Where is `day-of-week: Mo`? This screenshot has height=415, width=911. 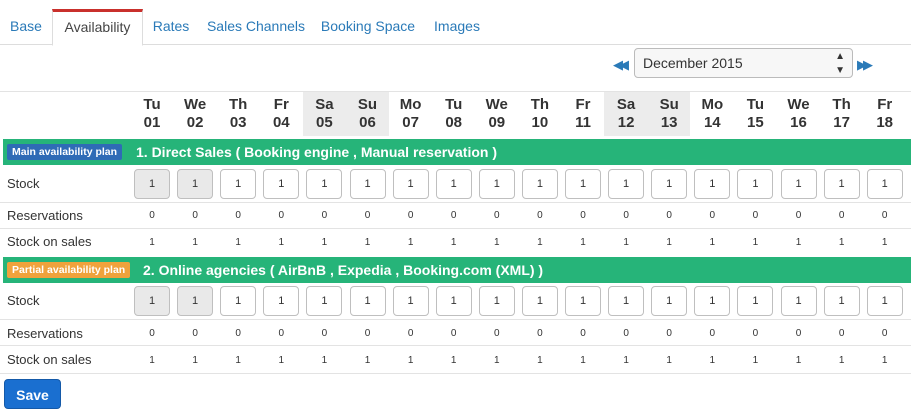
day-of-week: Mo is located at coordinates (410, 104).